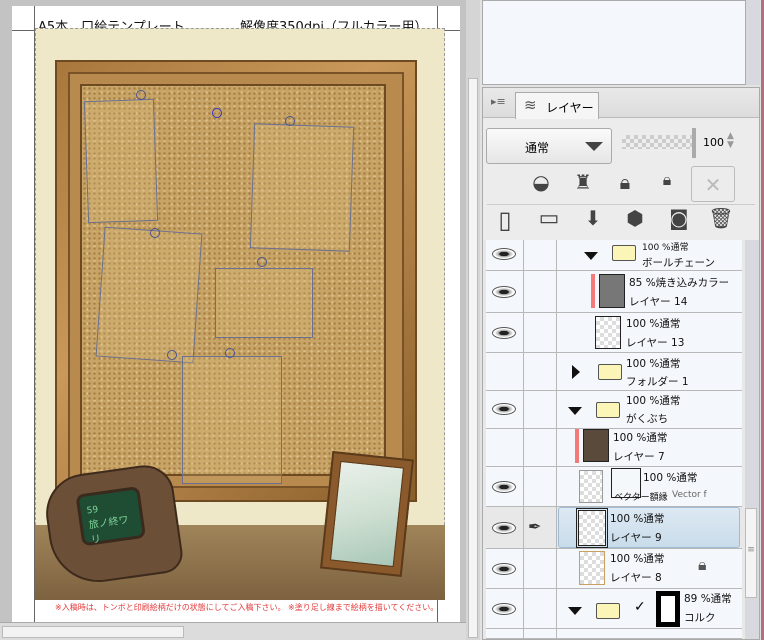 This screenshot has width=764, height=640. Describe the element at coordinates (614, 487) in the screenshot. I see `layer-row: 100 %通常 ベクター額縁 Vector f` at that location.